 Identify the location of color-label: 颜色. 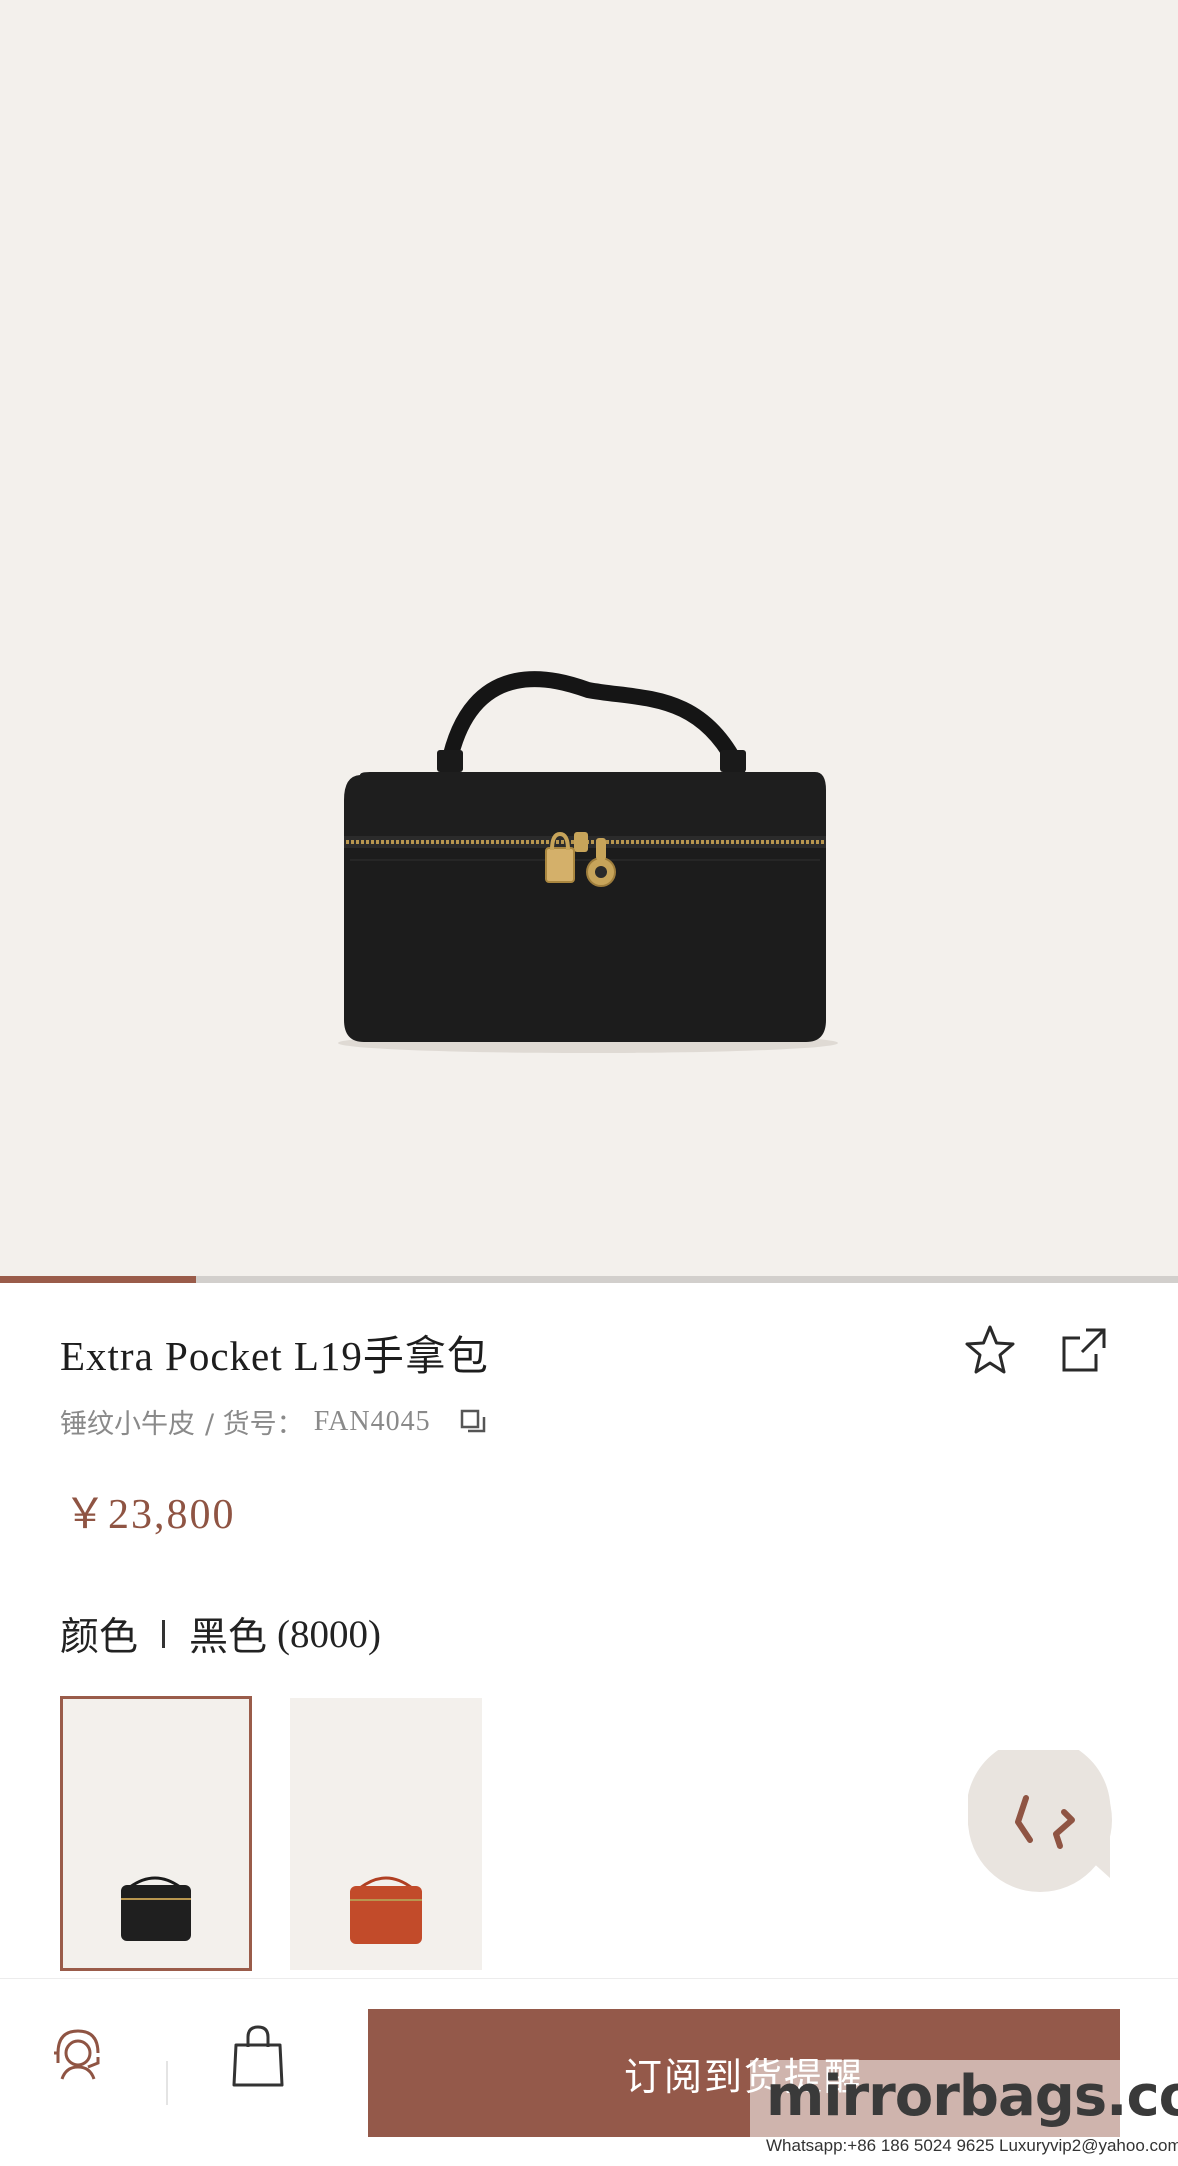
(99, 1637).